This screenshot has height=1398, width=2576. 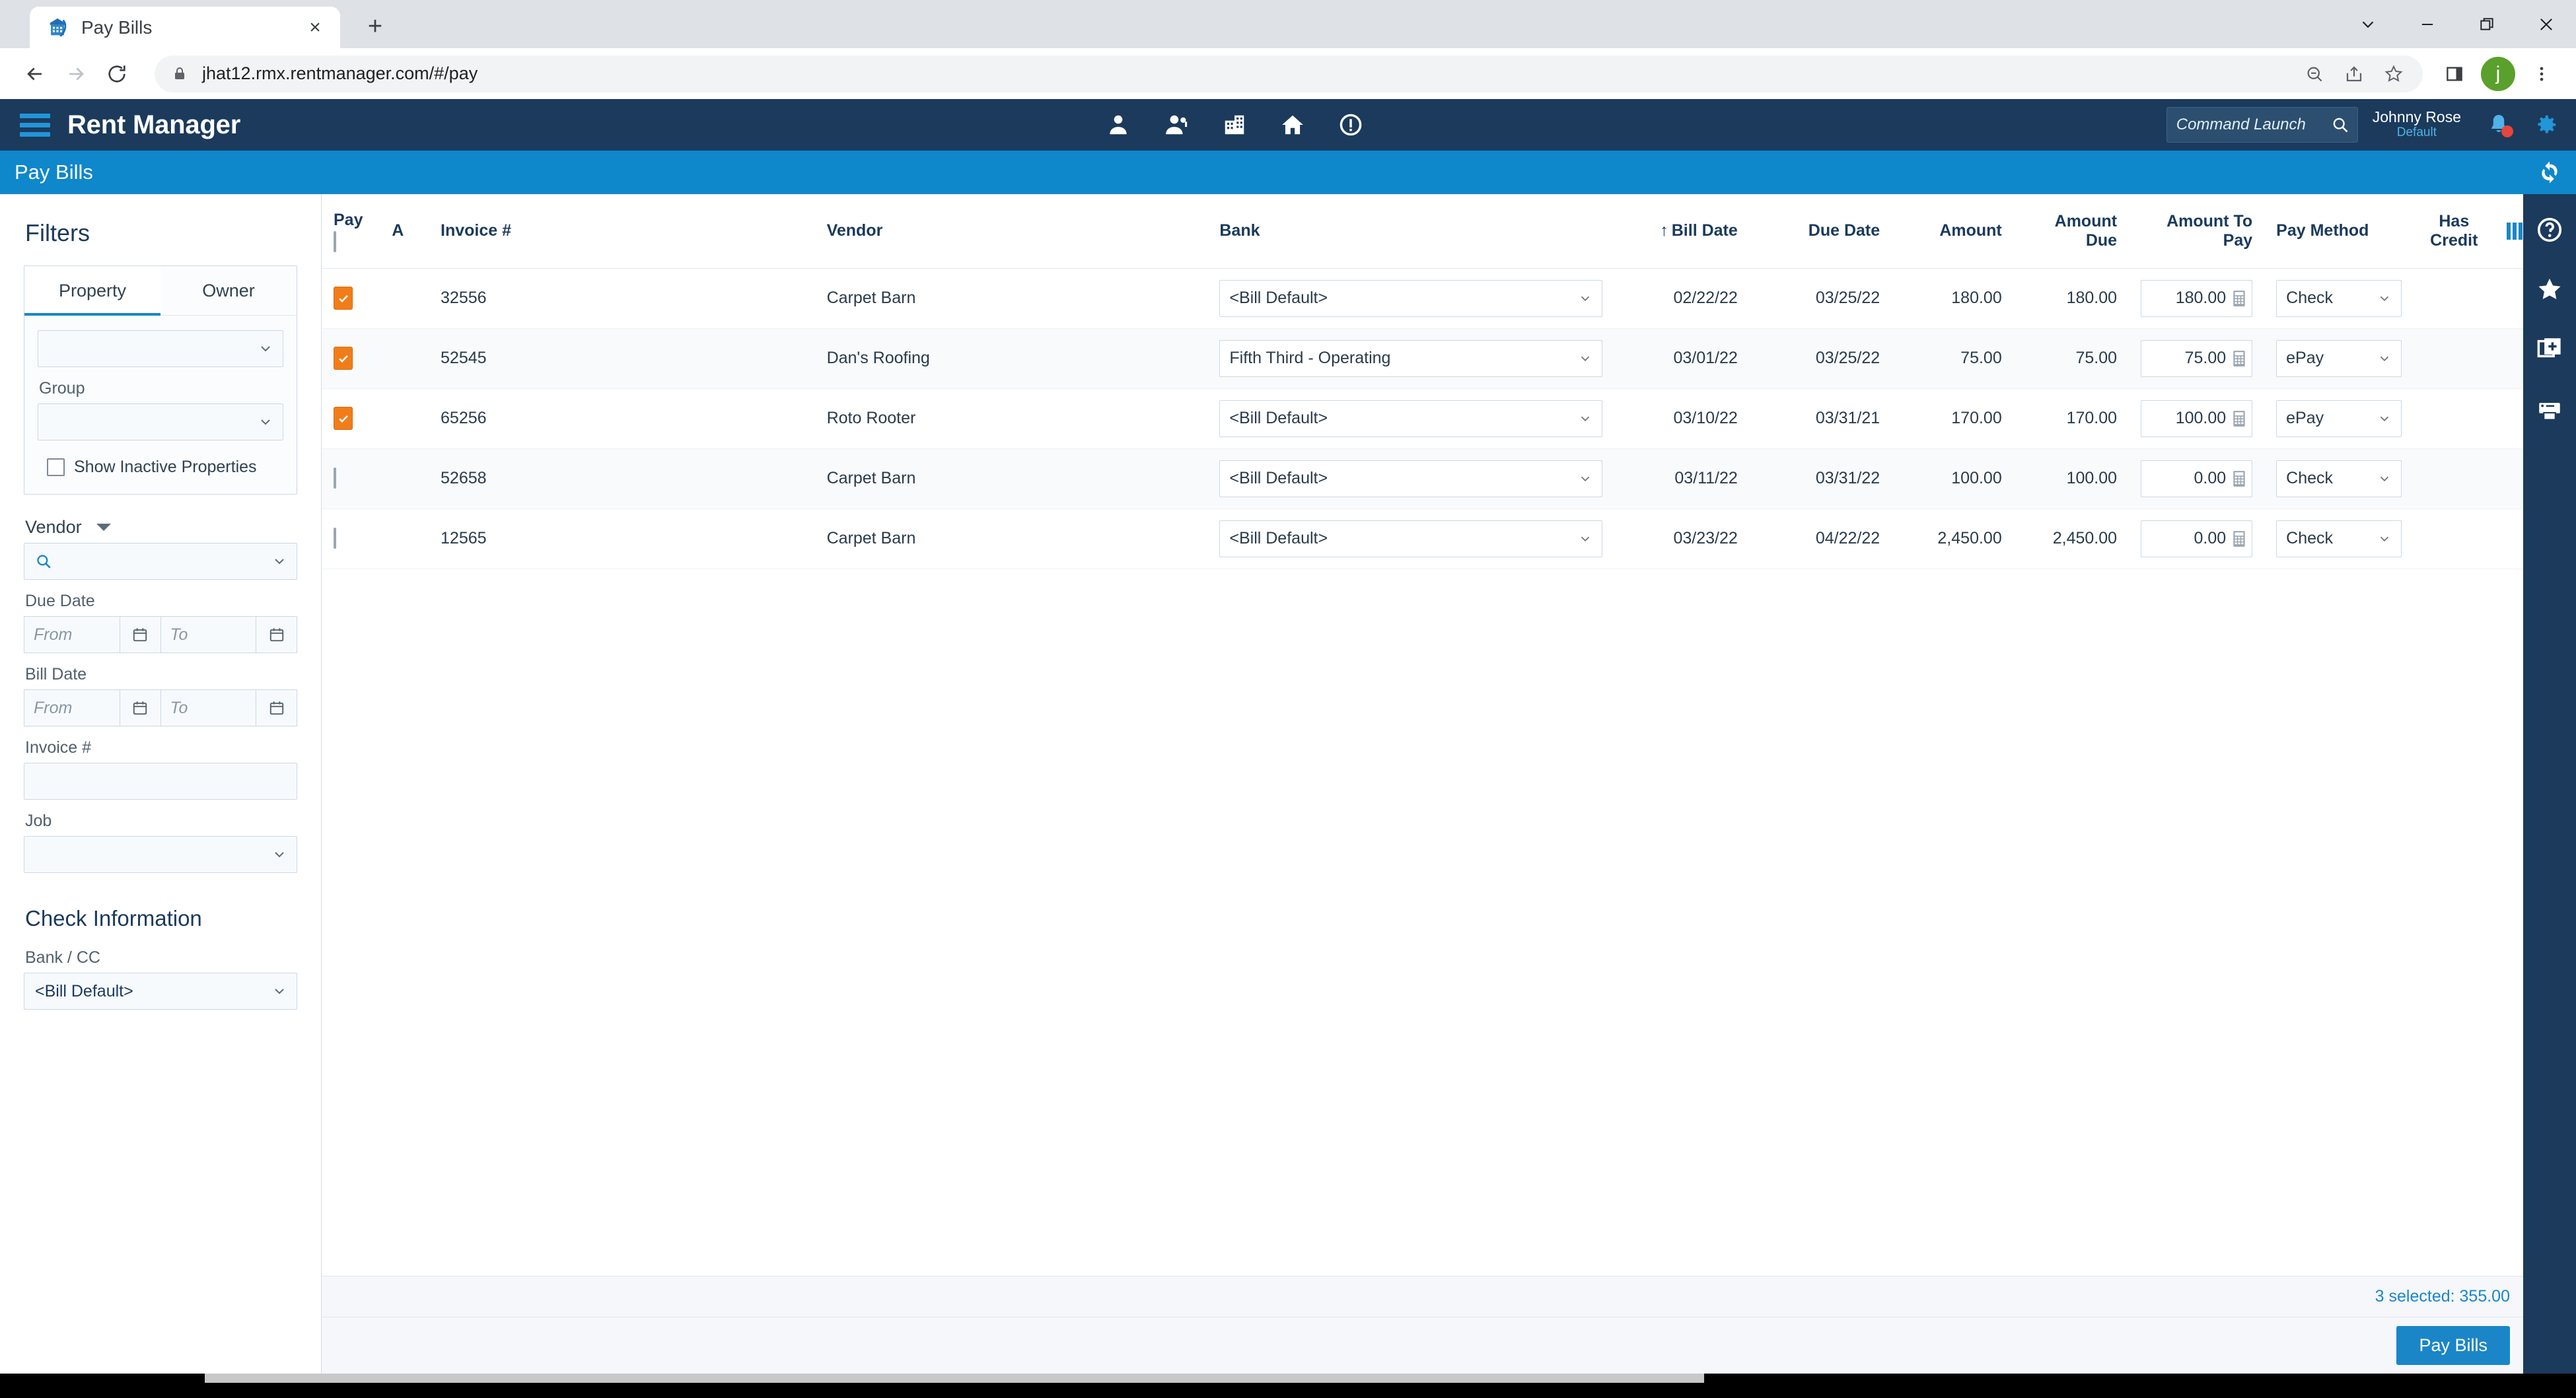 I want to click on col-bank: Bank, so click(x=1410, y=231).